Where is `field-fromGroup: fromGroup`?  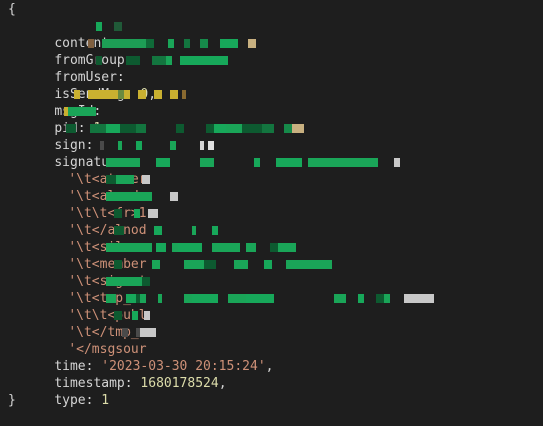 field-fromGroup: fromGroup is located at coordinates (271, 51).